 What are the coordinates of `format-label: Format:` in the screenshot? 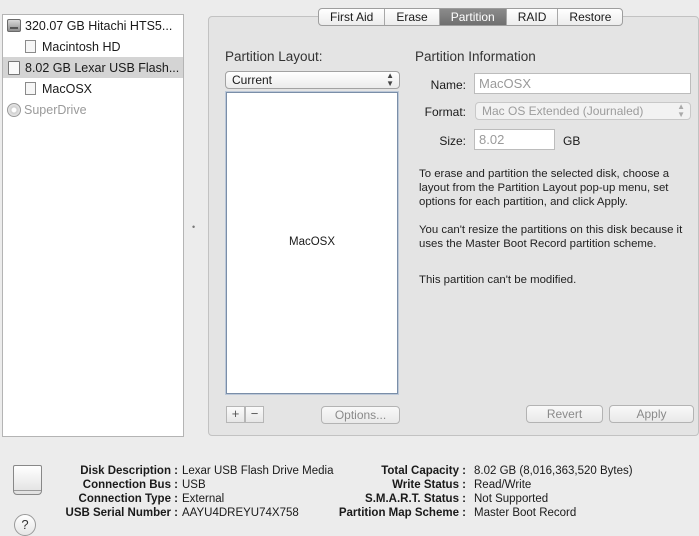 It's located at (445, 112).